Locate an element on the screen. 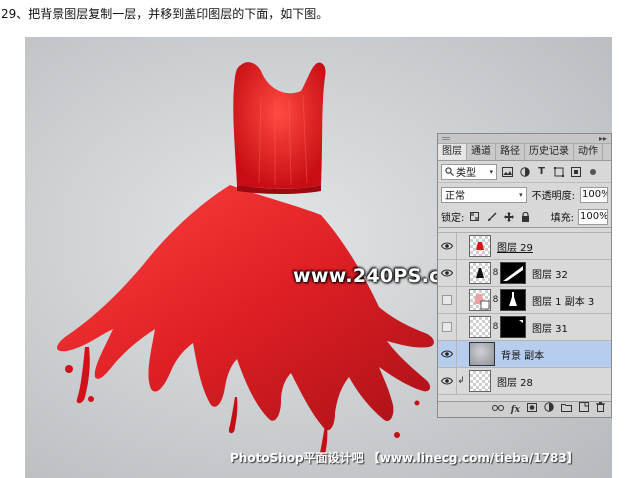 The height and width of the screenshot is (478, 639). layer-row: 8 图层 31 is located at coordinates (524, 327).